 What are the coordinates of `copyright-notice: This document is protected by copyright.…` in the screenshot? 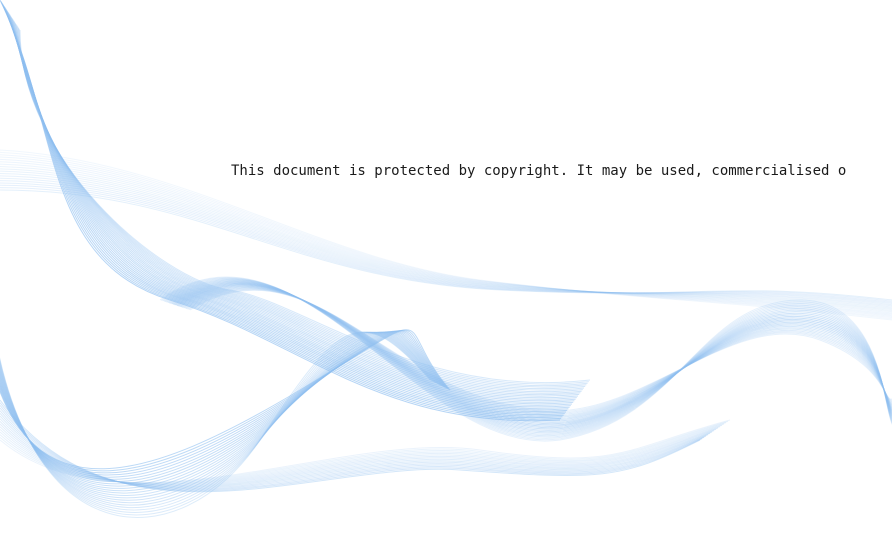 It's located at (539, 171).